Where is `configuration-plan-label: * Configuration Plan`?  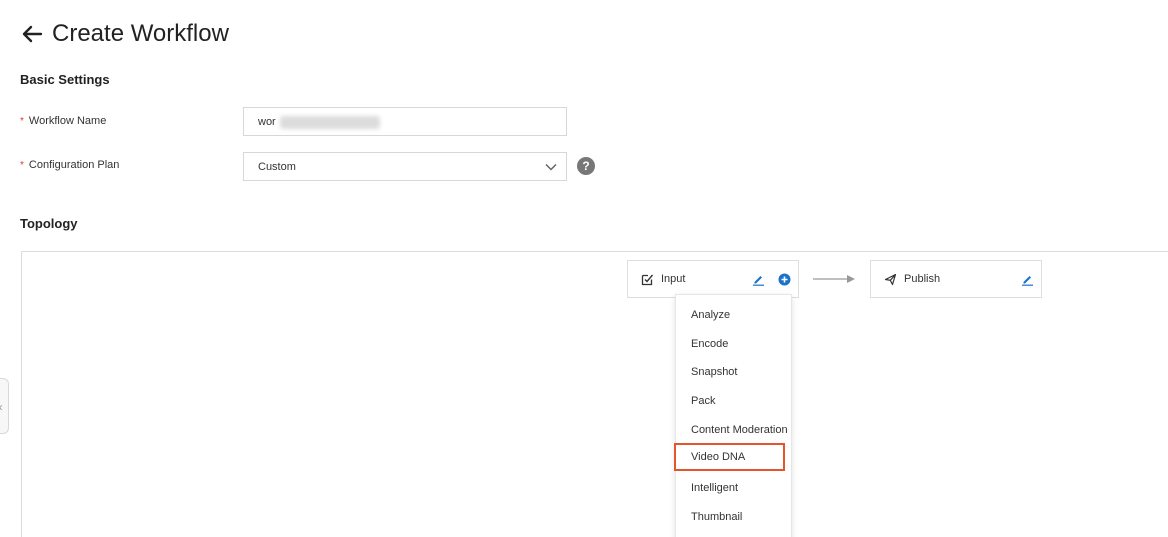
configuration-plan-label: * Configuration Plan is located at coordinates (70, 165).